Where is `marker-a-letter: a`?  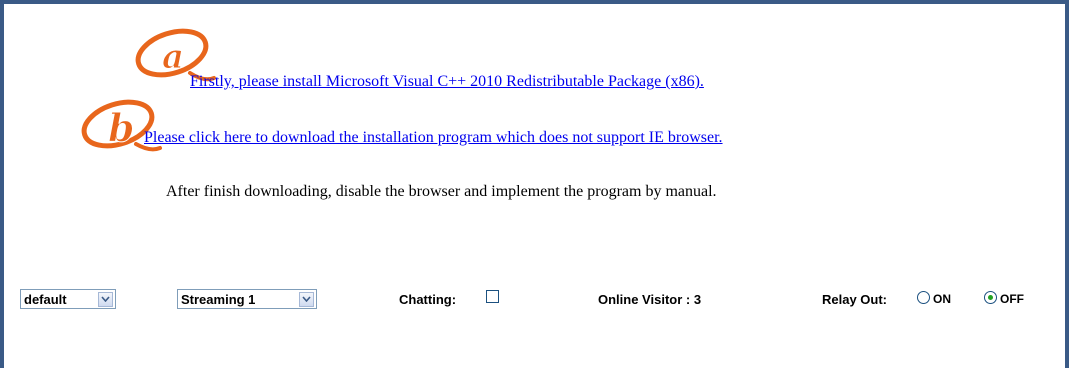 marker-a-letter: a is located at coordinates (173, 57).